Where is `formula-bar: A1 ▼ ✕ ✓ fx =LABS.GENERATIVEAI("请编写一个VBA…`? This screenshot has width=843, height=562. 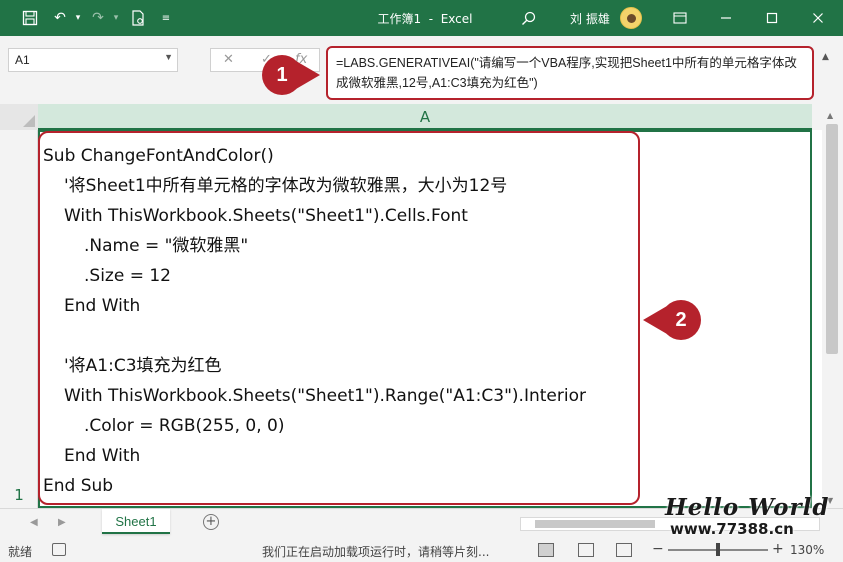 formula-bar: A1 ▼ ✕ ✓ fx =LABS.GENERATIVEAI("请编写一个VBA… is located at coordinates (421, 70).